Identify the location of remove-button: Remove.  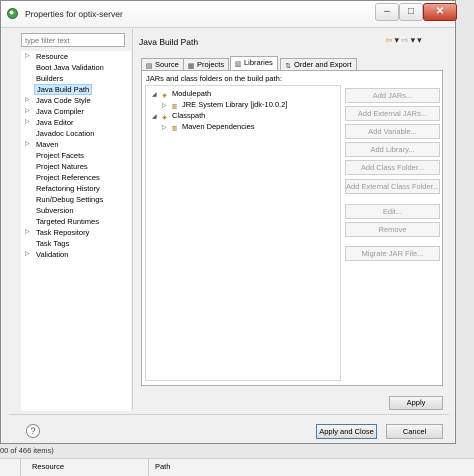
(392, 229).